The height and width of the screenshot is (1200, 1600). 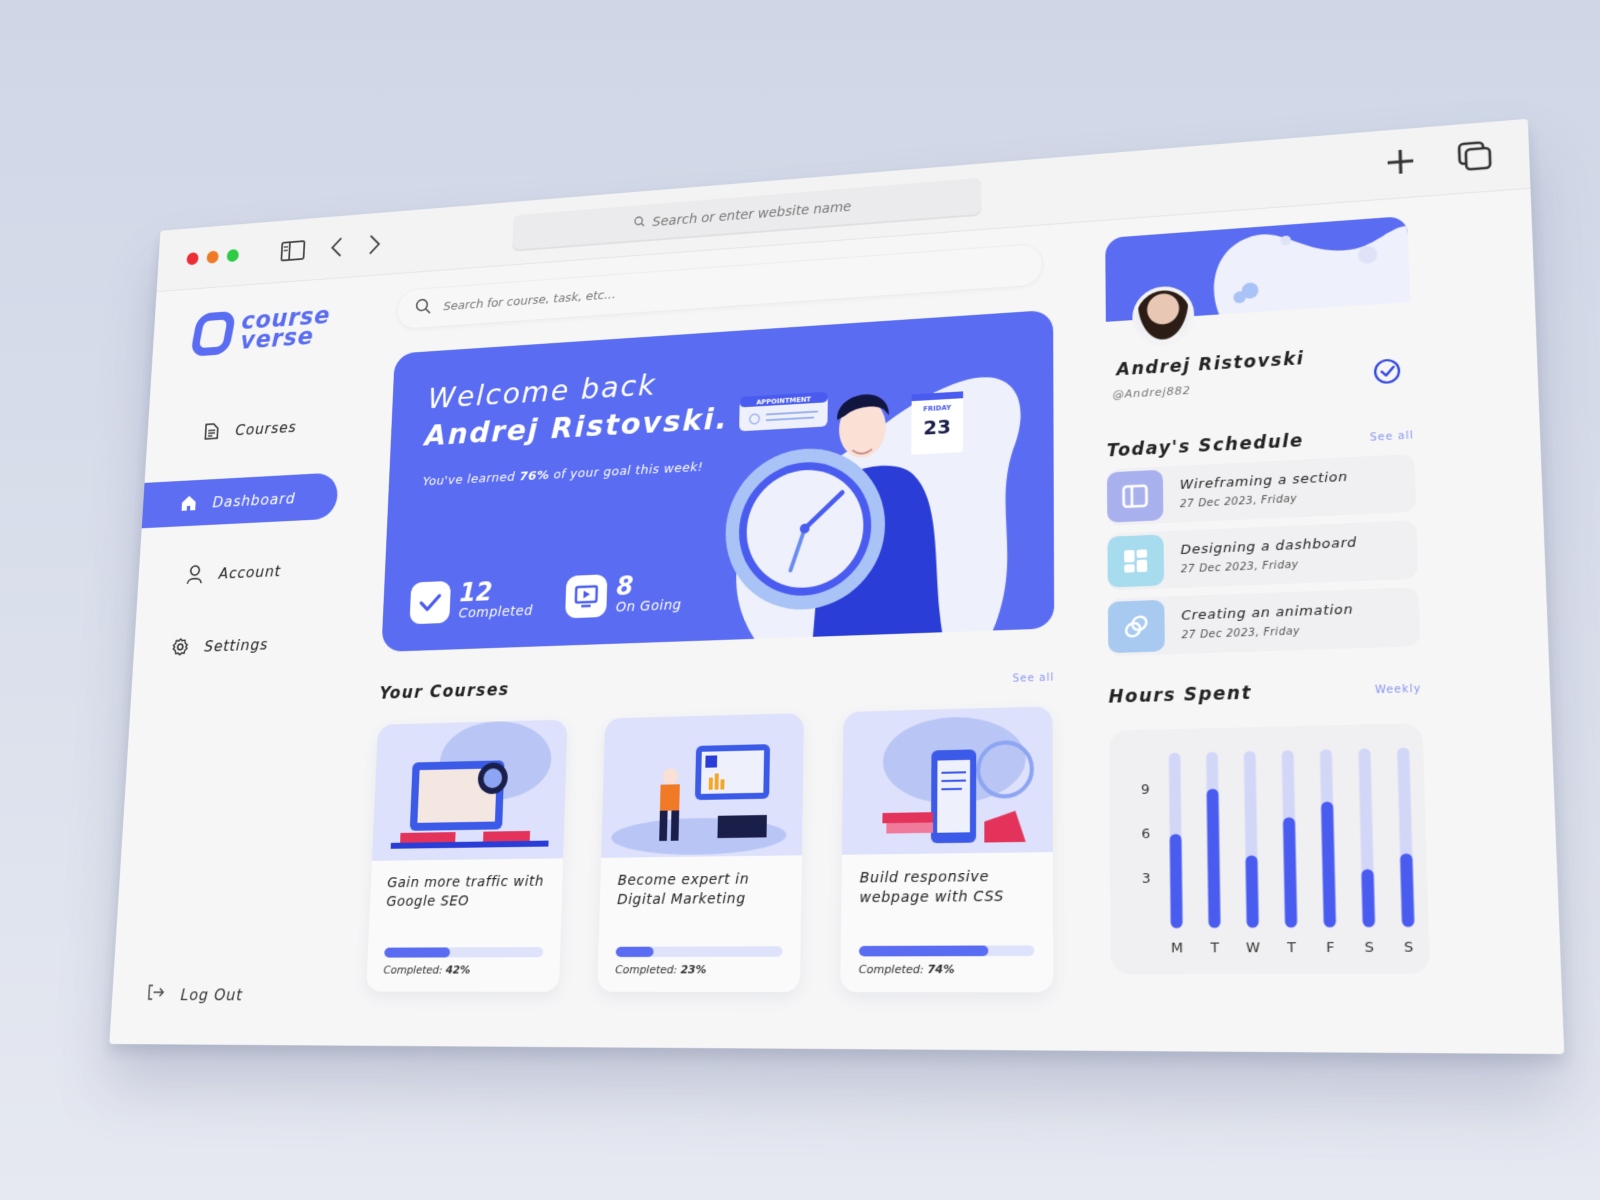 I want to click on course-title: Become expert in Digital Marketing, so click(x=683, y=890).